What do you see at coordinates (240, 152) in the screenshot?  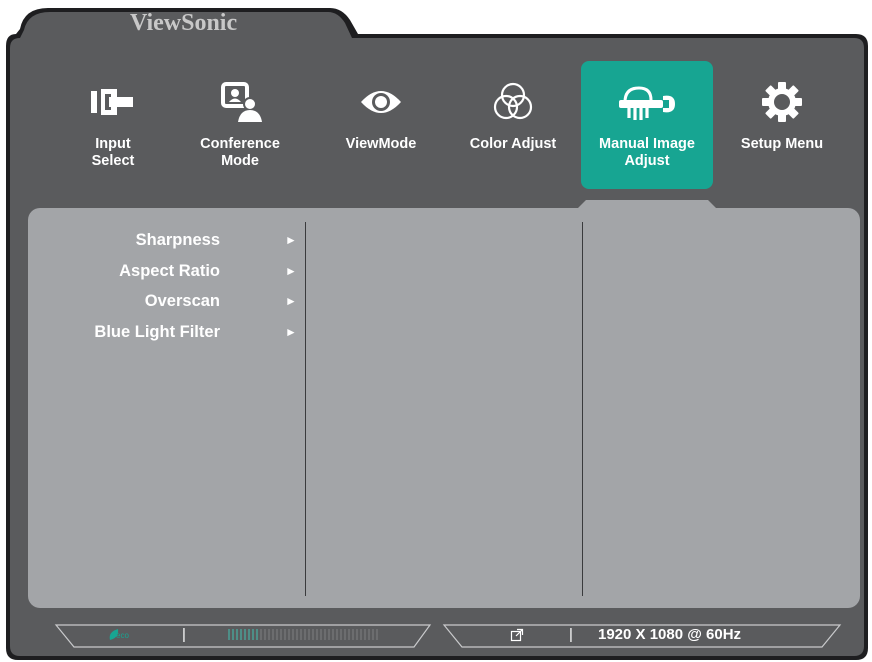 I see `tab-label: Conference Mode` at bounding box center [240, 152].